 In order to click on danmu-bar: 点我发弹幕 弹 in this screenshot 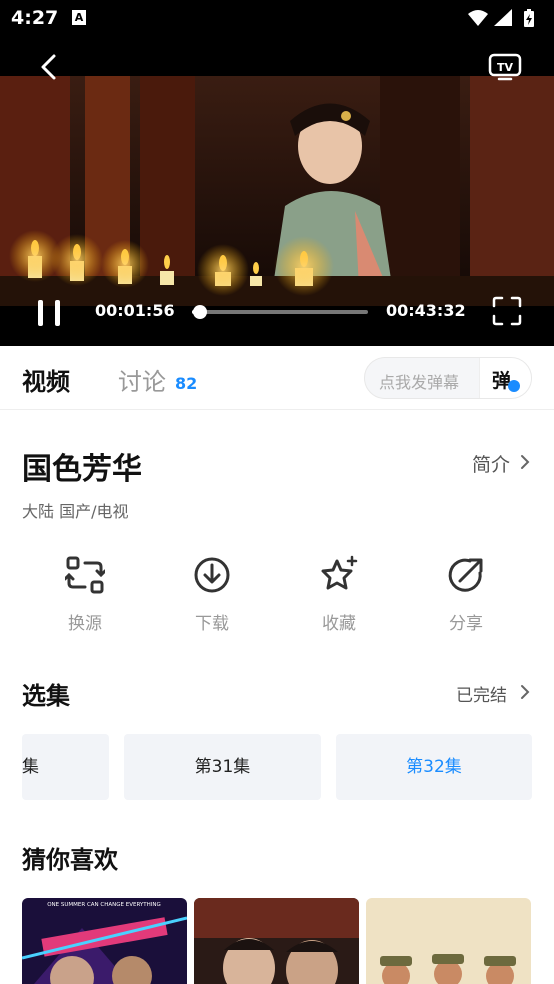, I will do `click(448, 378)`.